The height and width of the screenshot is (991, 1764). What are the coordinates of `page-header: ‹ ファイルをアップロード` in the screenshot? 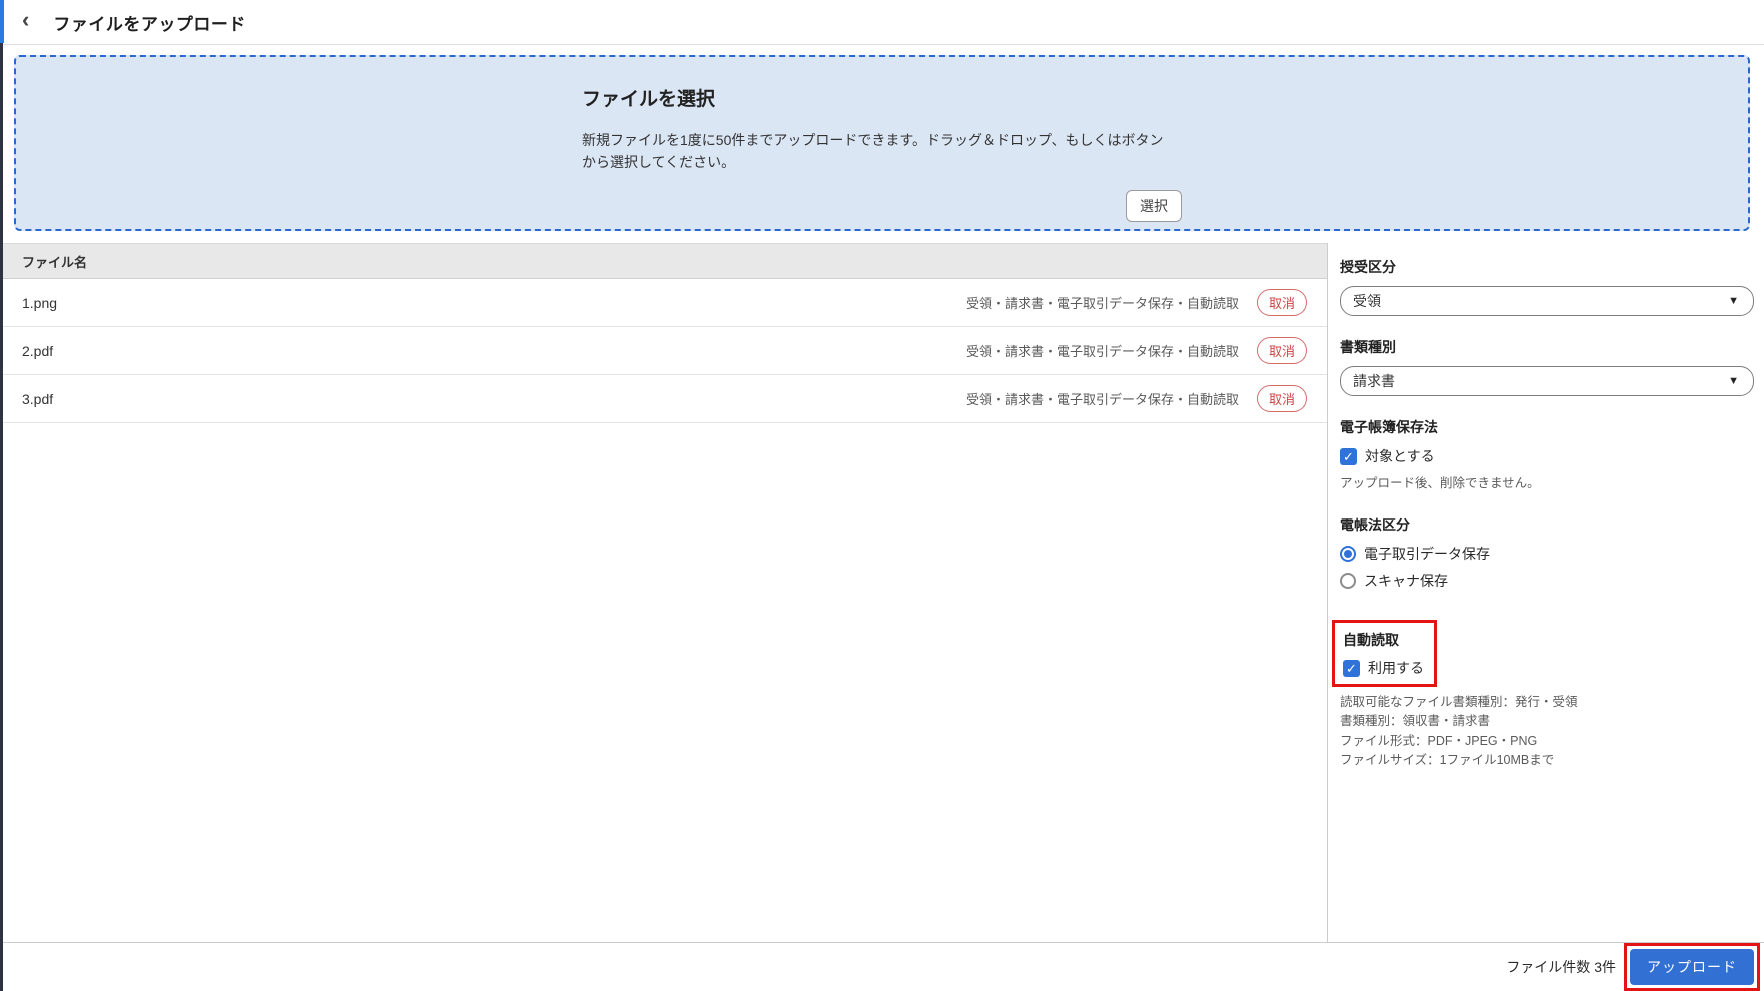 It's located at (882, 22).